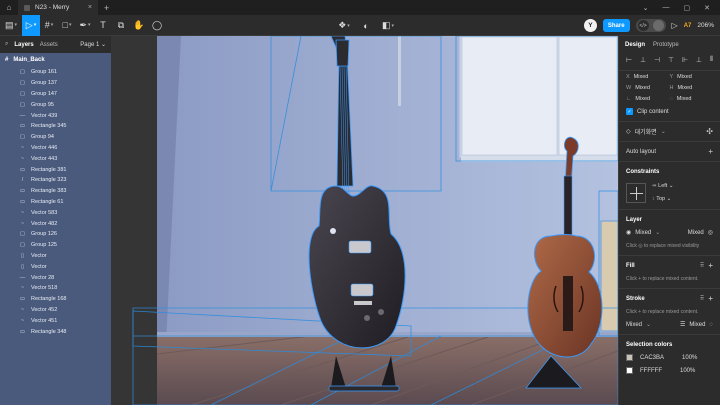 The height and width of the screenshot is (405, 720). What do you see at coordinates (634, 325) in the screenshot?
I see `stroke-position-select: Mixed` at bounding box center [634, 325].